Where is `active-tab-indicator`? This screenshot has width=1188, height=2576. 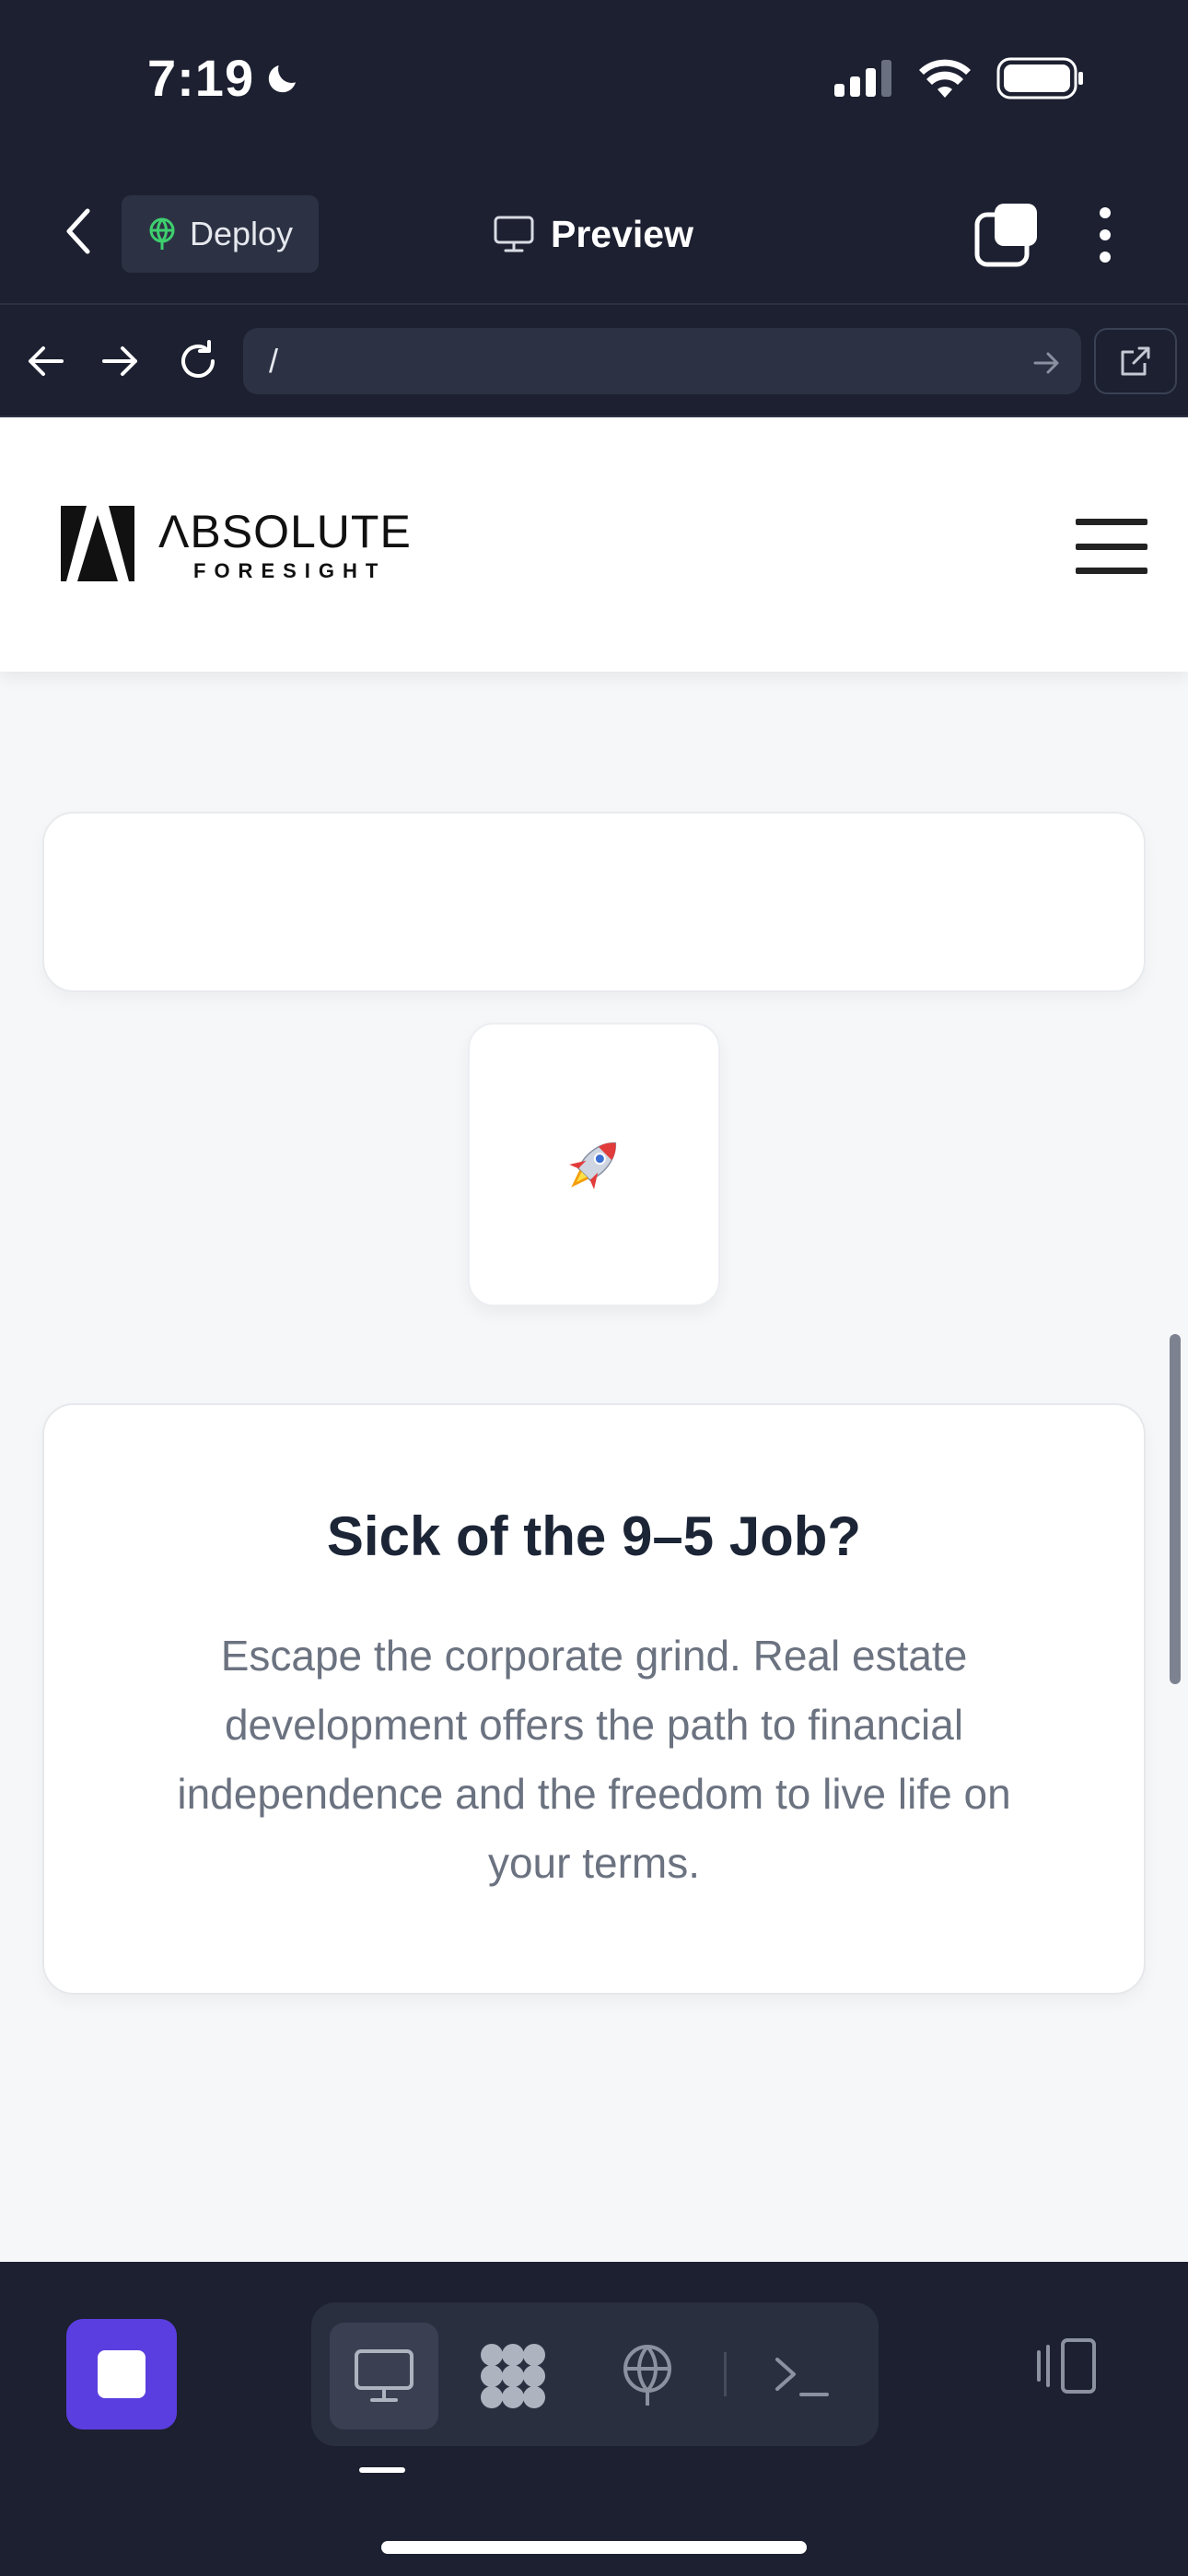 active-tab-indicator is located at coordinates (382, 2470).